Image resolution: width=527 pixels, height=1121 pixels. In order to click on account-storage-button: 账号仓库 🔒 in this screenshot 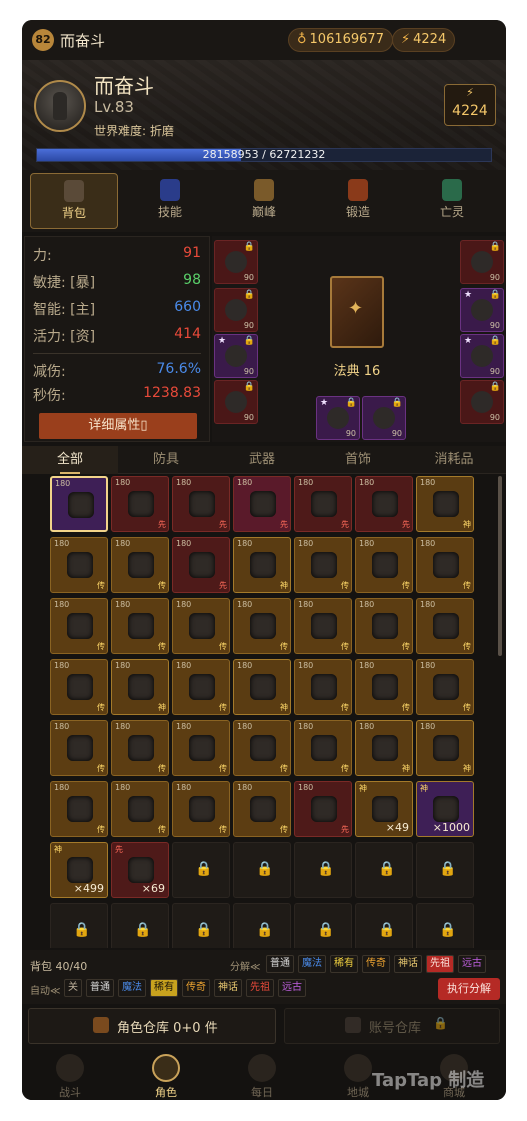, I will do `click(392, 1026)`.